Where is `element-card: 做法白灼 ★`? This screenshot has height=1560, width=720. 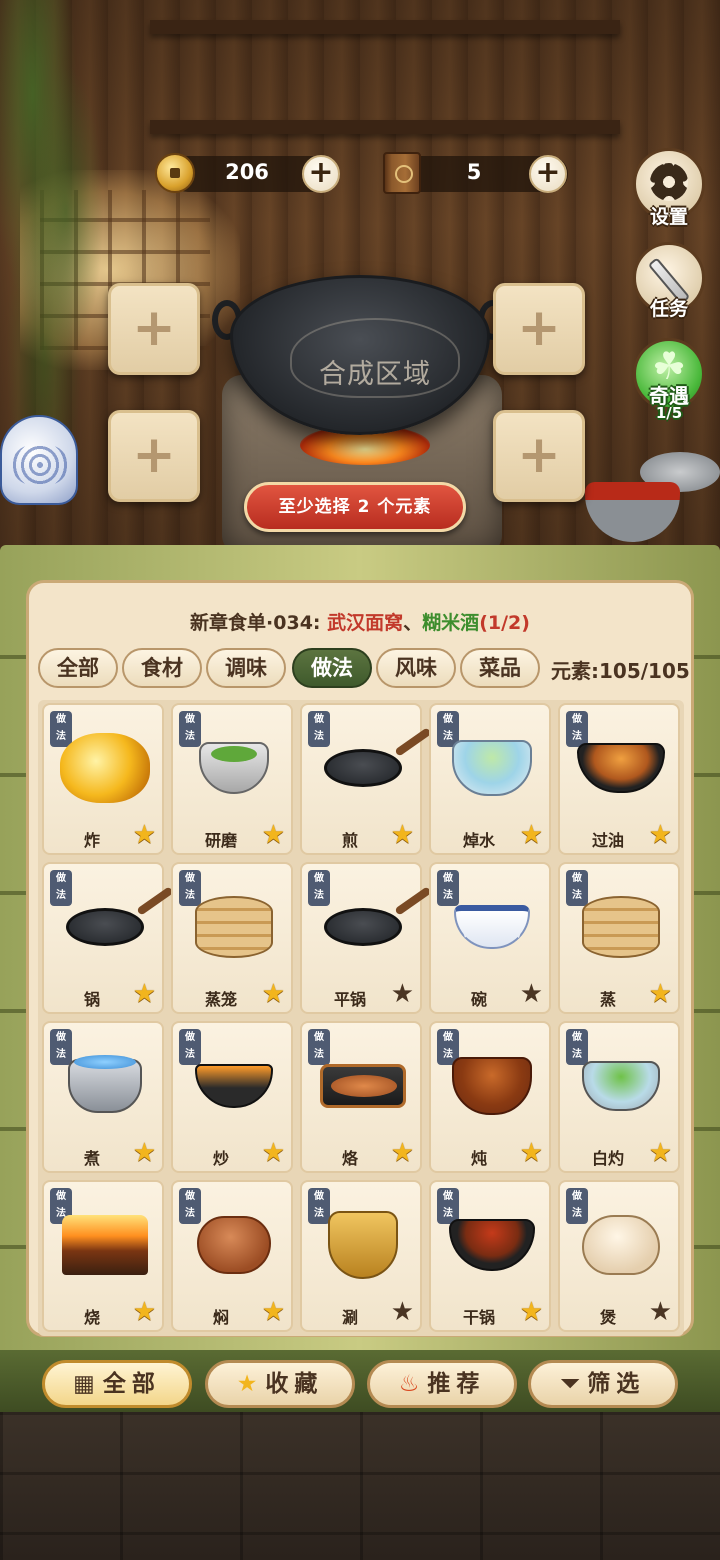 element-card: 做法白灼 ★ is located at coordinates (619, 1097).